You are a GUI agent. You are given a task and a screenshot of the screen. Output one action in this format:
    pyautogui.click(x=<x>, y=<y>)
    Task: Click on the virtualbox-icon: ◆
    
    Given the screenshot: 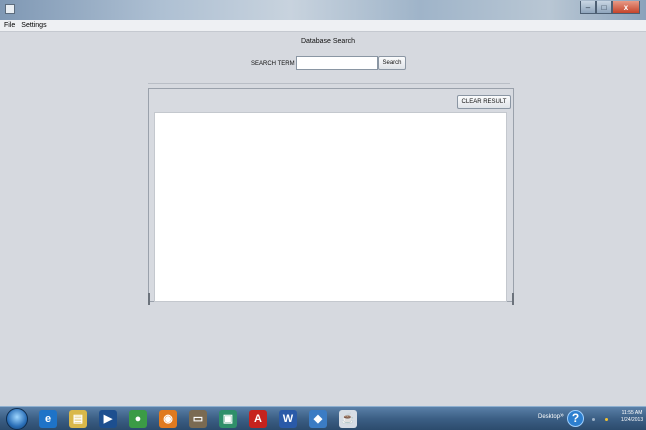 What is the action you would take?
    pyautogui.click(x=318, y=419)
    